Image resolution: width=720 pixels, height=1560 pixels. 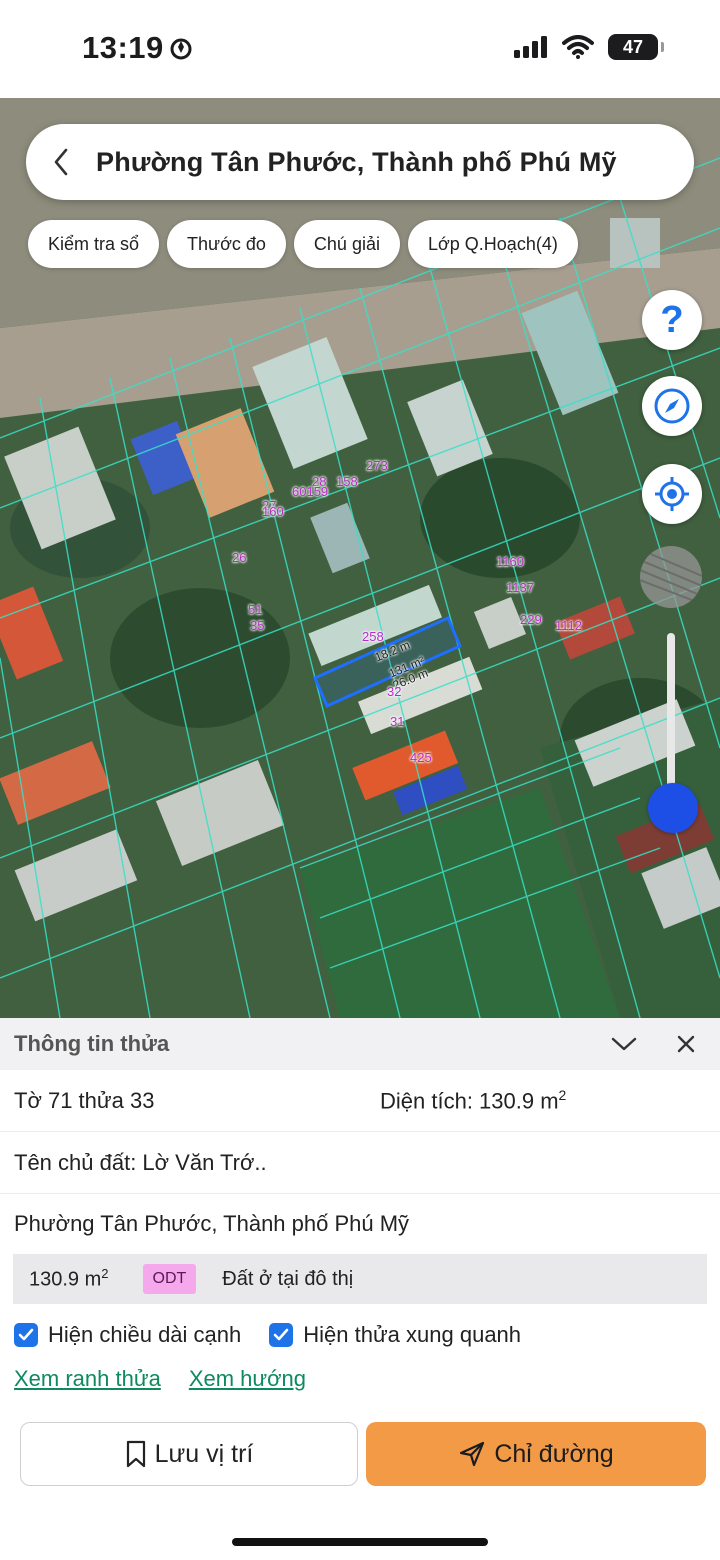 I want to click on parcel-sheet-row: Tờ 71 thửa 33 Diện tích: 130.9 m2, so click(x=360, y=1101).